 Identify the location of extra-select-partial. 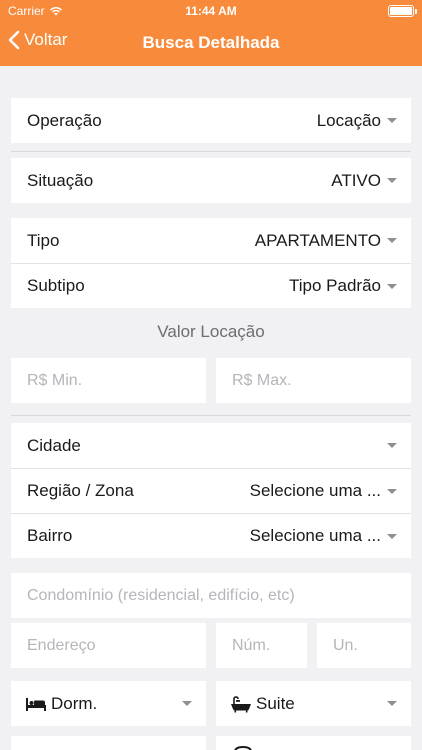
(313, 743).